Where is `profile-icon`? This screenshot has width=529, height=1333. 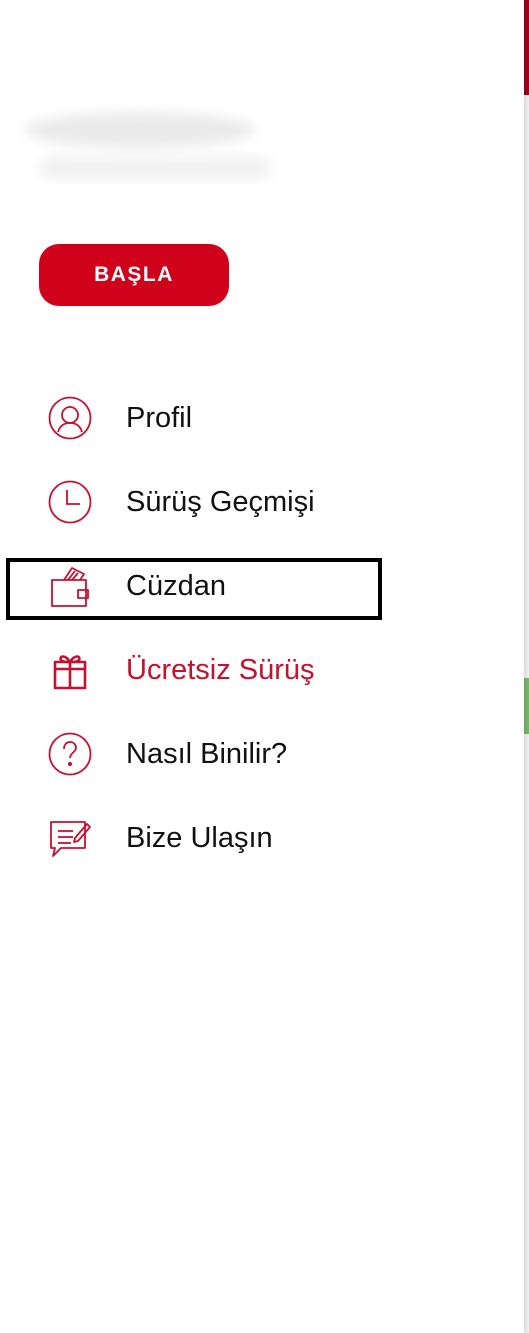
profile-icon is located at coordinates (70, 418).